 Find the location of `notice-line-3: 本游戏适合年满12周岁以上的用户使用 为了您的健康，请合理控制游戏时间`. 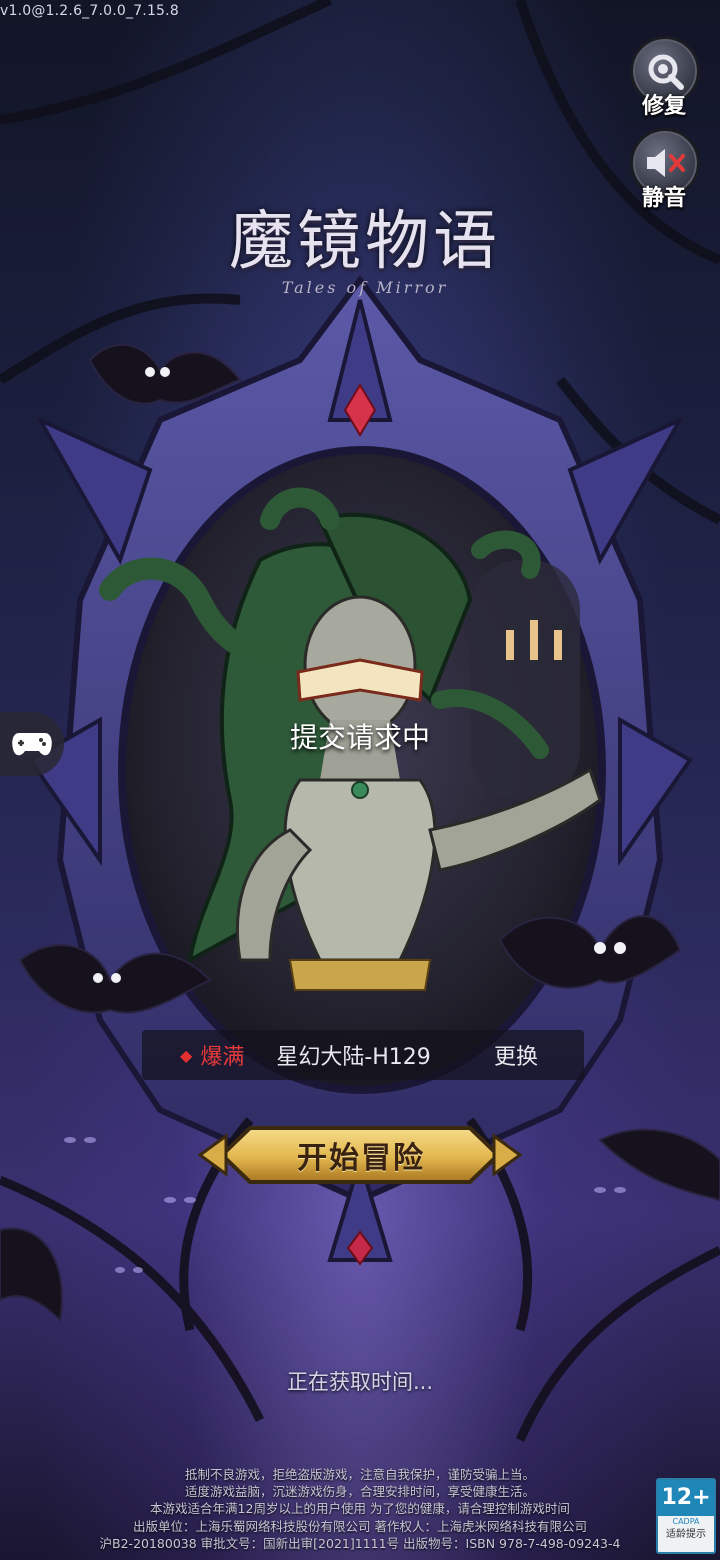

notice-line-3: 本游戏适合年满12周岁以上的用户使用 为了您的健康，请合理控制游戏时间 is located at coordinates (360, 1509).